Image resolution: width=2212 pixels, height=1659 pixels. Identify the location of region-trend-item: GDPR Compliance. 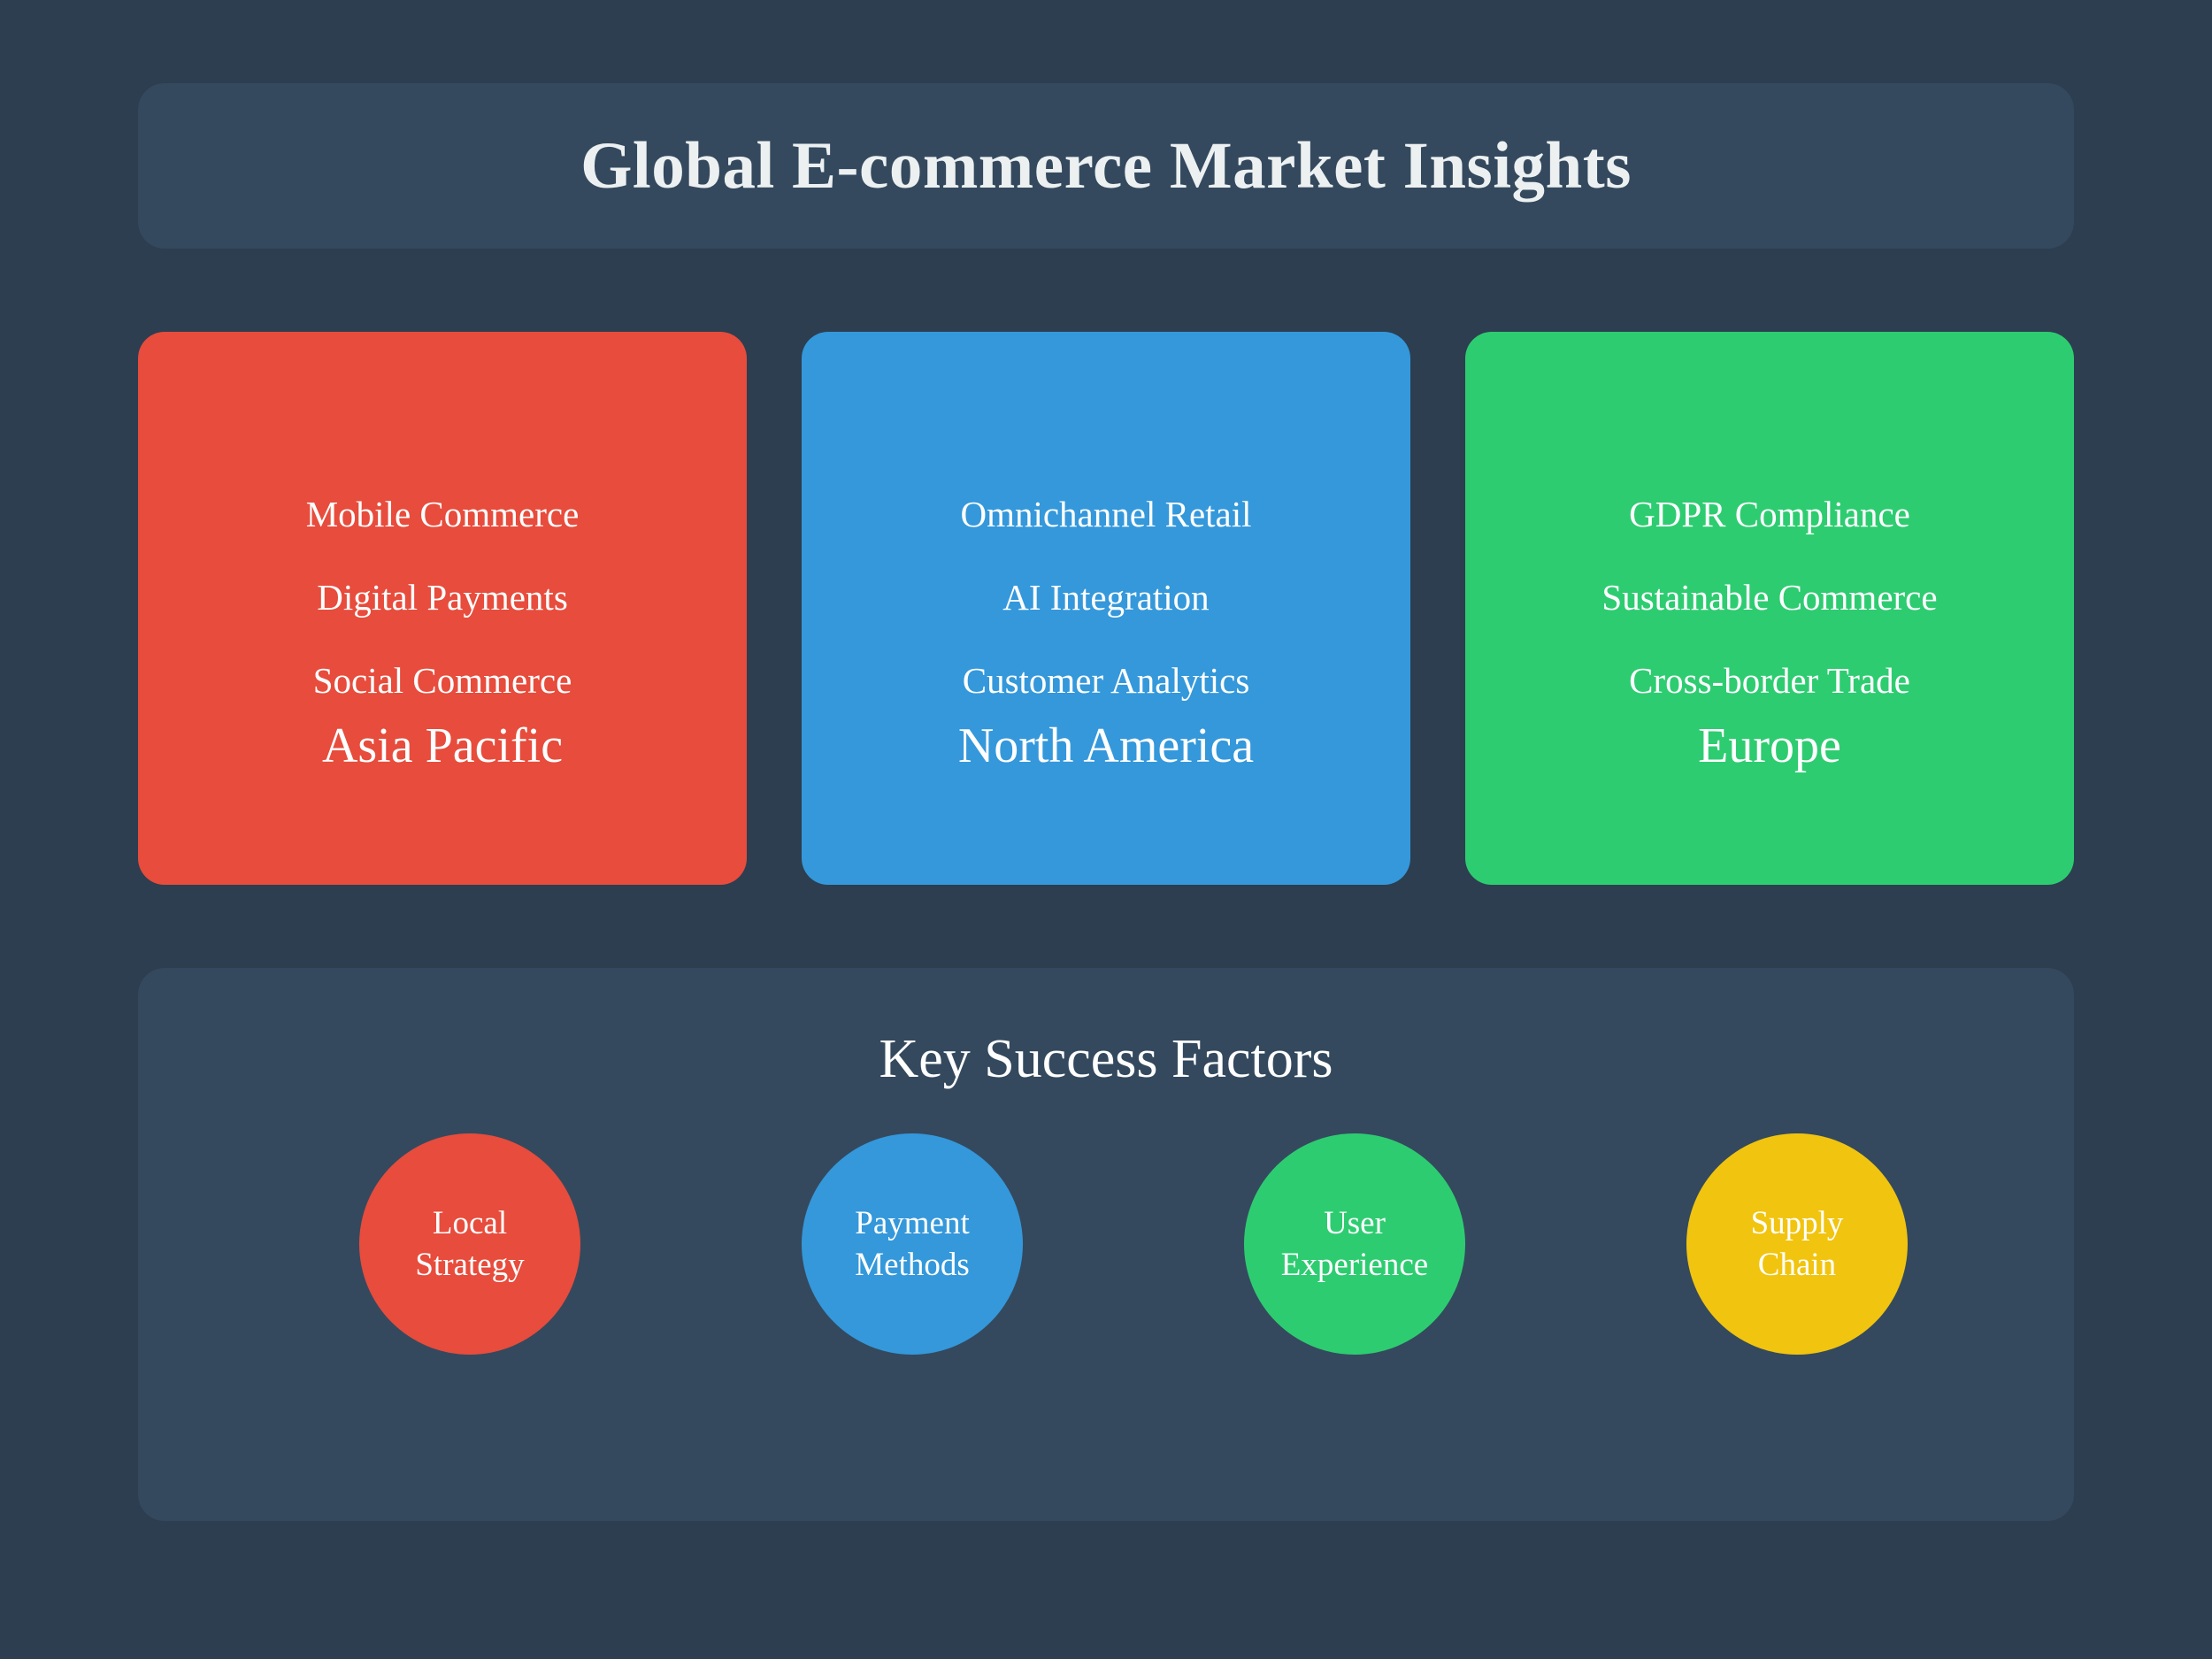
(1770, 514).